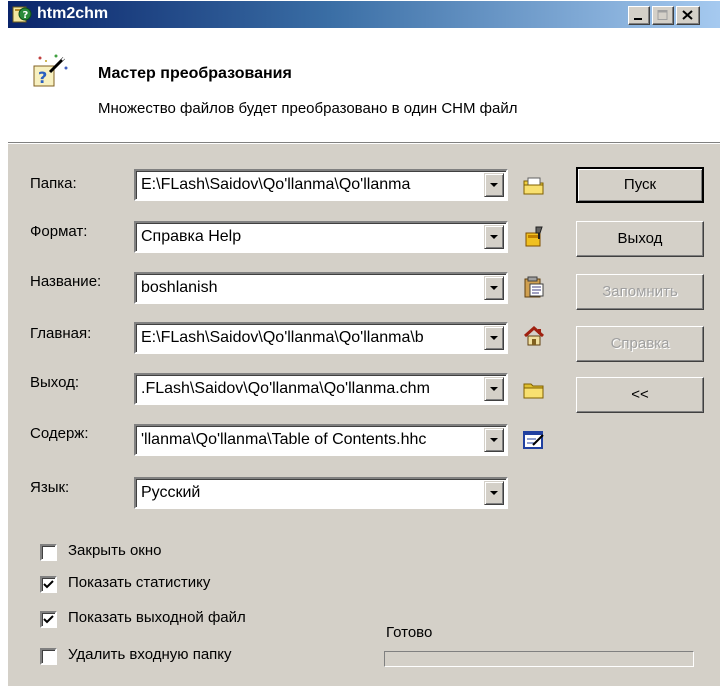 This screenshot has height=686, width=720. I want to click on main-page-label: Главная:, so click(61, 333).